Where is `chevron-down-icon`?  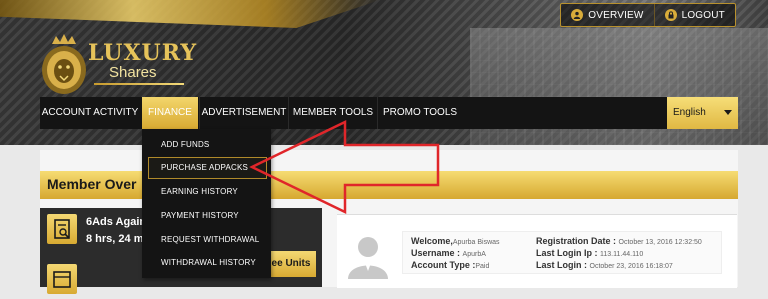
chevron-down-icon is located at coordinates (728, 112).